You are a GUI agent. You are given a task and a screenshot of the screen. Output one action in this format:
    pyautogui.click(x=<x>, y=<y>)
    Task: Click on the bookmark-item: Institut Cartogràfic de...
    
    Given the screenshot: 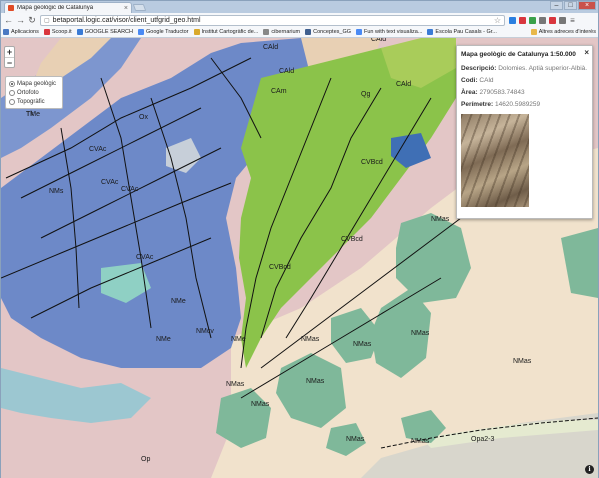 What is the action you would take?
    pyautogui.click(x=226, y=32)
    